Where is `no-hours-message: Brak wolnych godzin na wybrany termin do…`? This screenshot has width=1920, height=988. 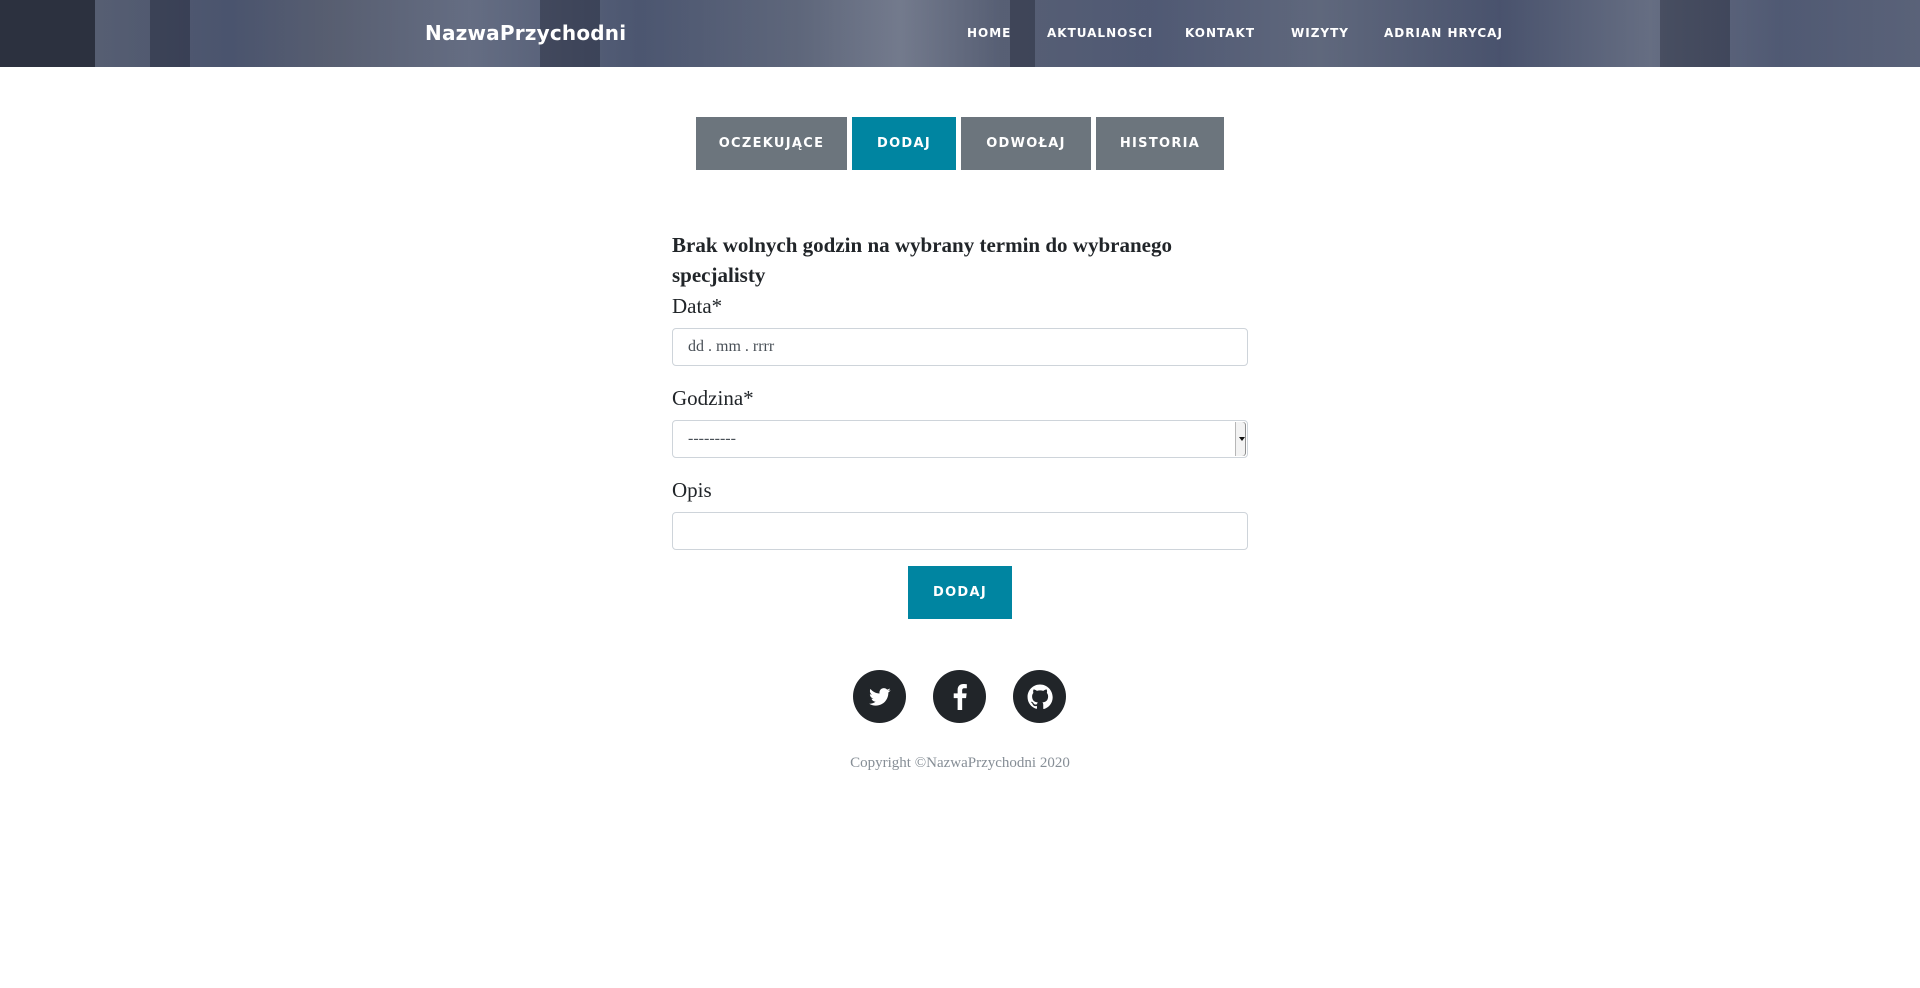
no-hours-message: Brak wolnych godzin na wybrany termin do… is located at coordinates (922, 260).